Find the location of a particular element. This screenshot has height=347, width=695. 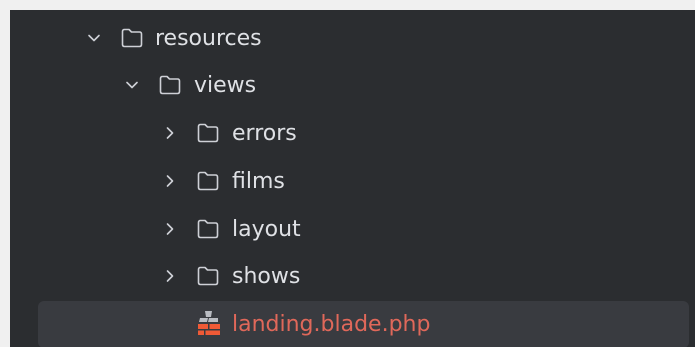

tree-item-label: errors is located at coordinates (264, 133).